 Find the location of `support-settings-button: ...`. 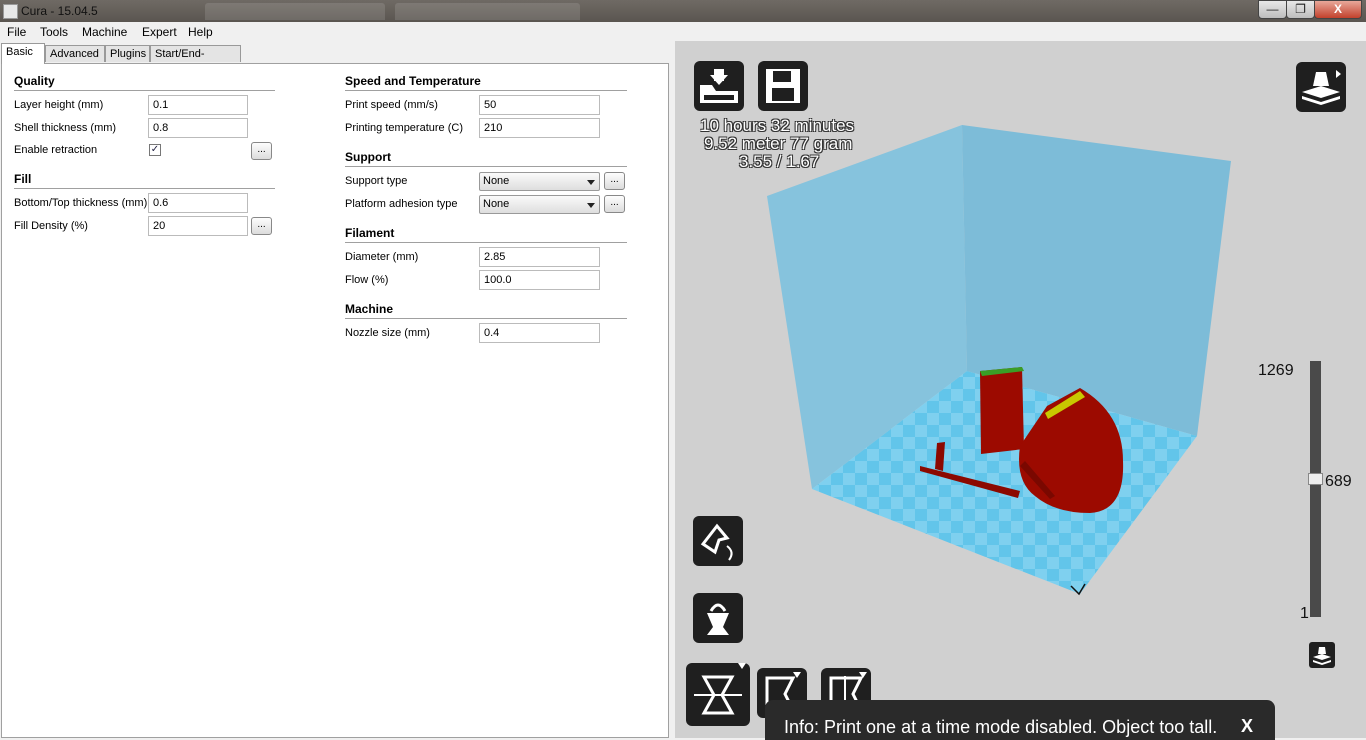

support-settings-button: ... is located at coordinates (614, 181).